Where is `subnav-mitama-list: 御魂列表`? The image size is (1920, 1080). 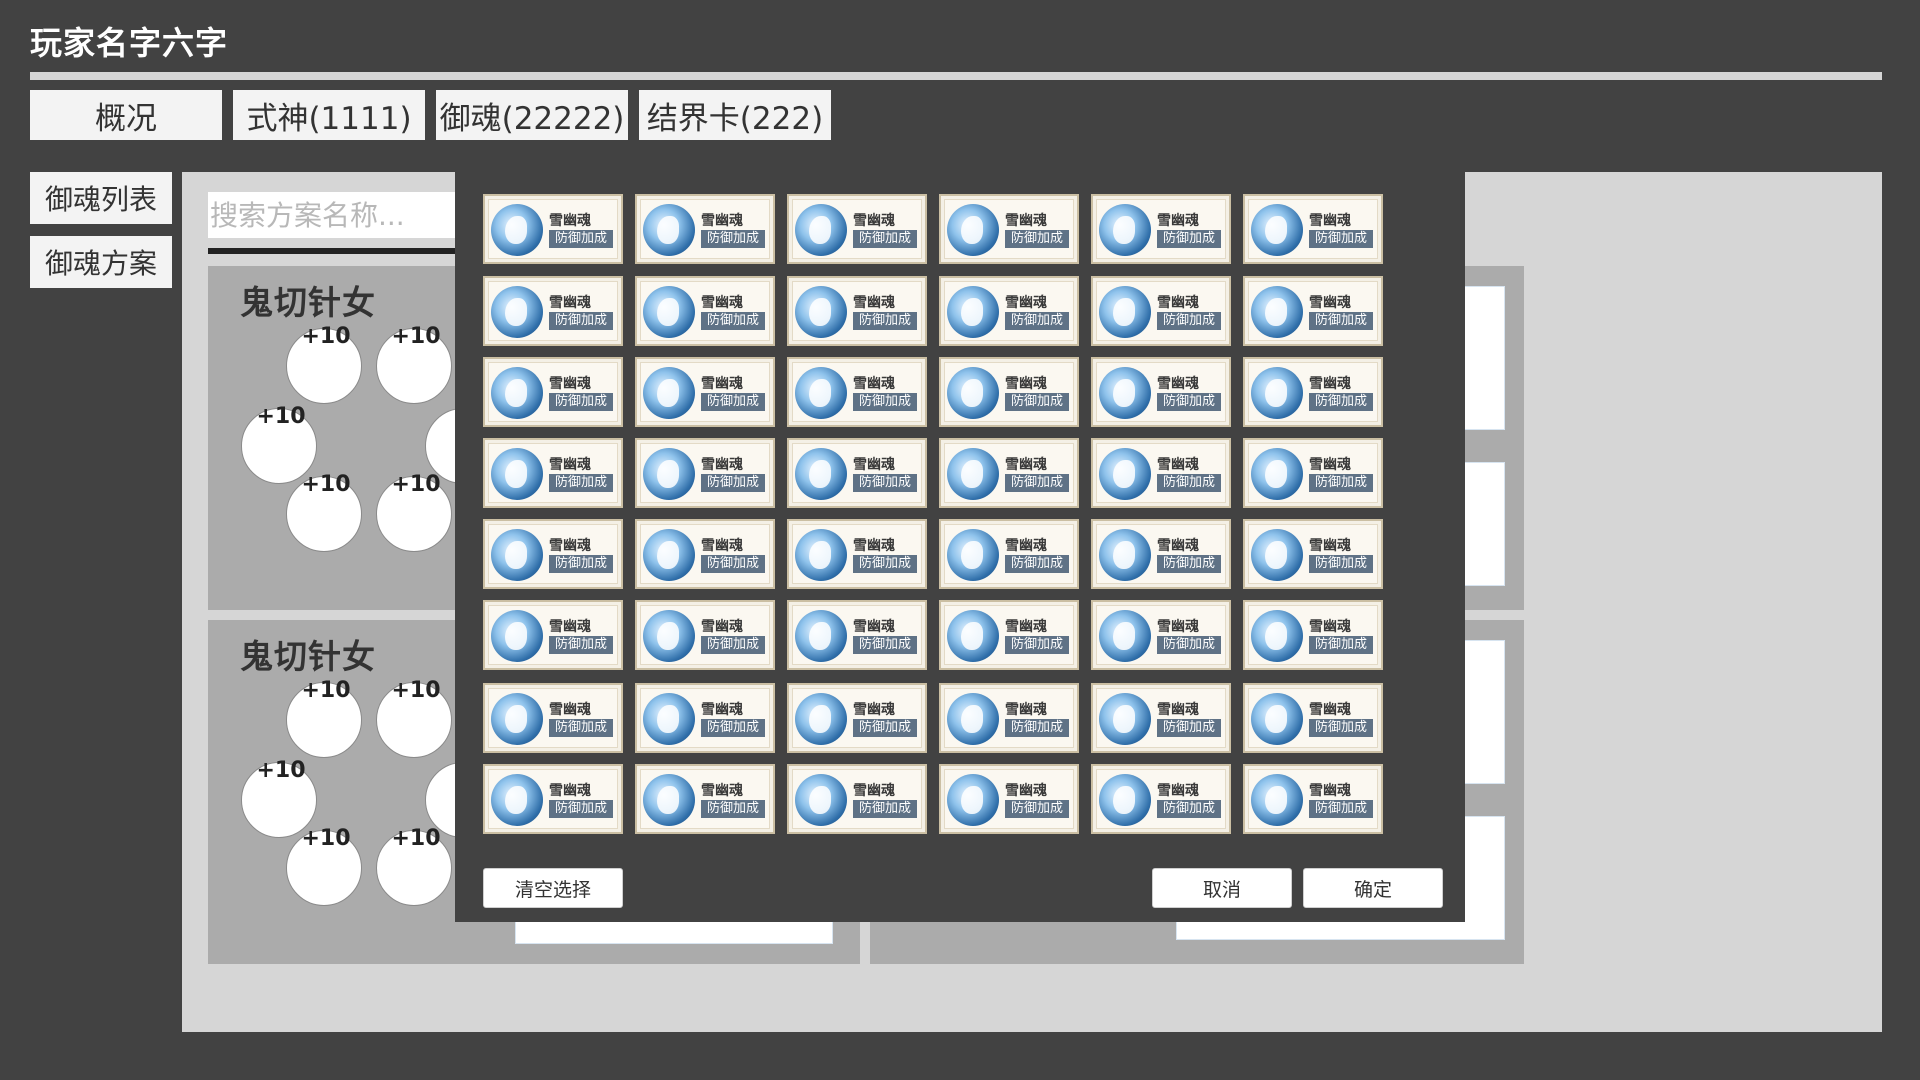 subnav-mitama-list: 御魂列表 is located at coordinates (101, 198).